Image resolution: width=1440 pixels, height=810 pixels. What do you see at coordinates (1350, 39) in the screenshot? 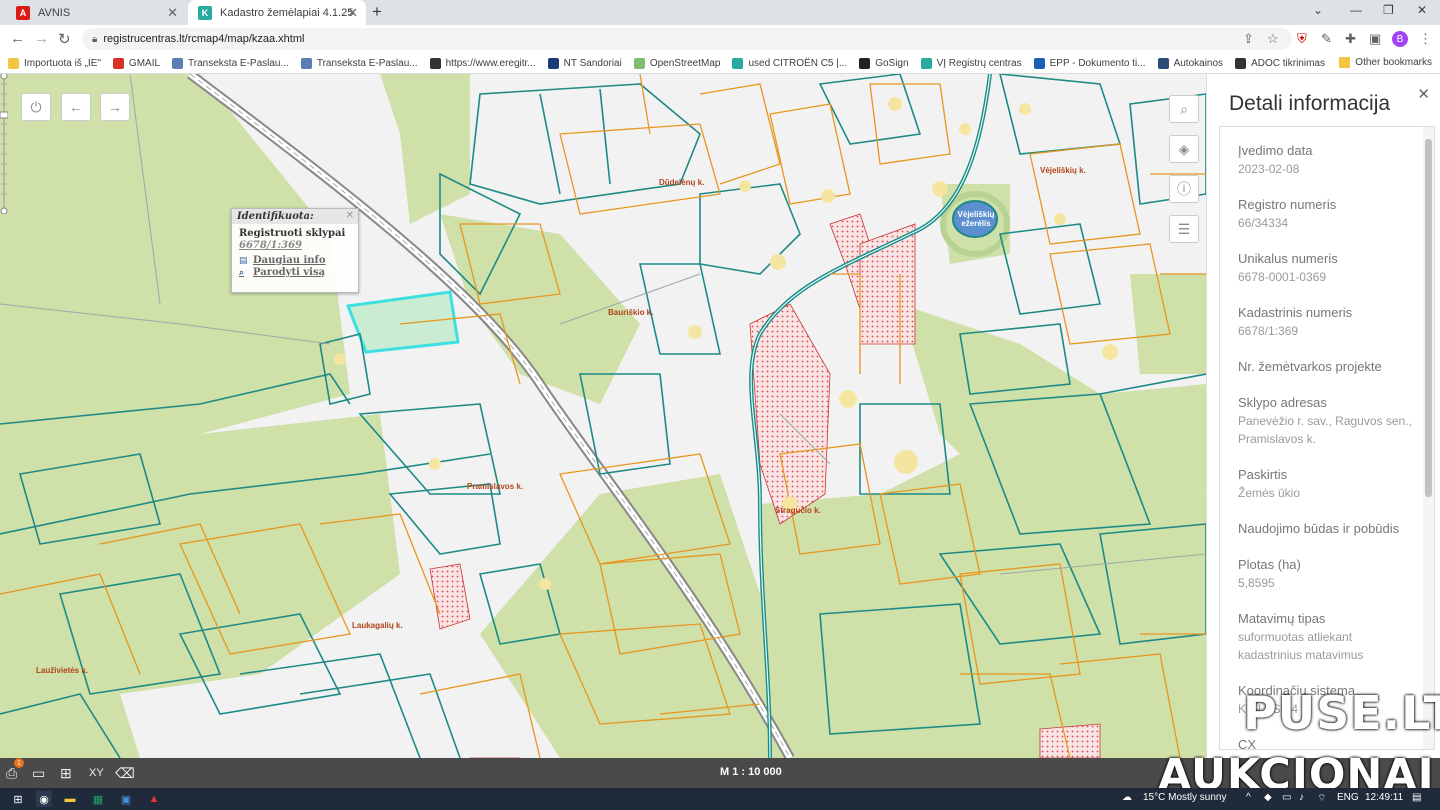
I see `extensions-puzzle-icon: ✚` at bounding box center [1350, 39].